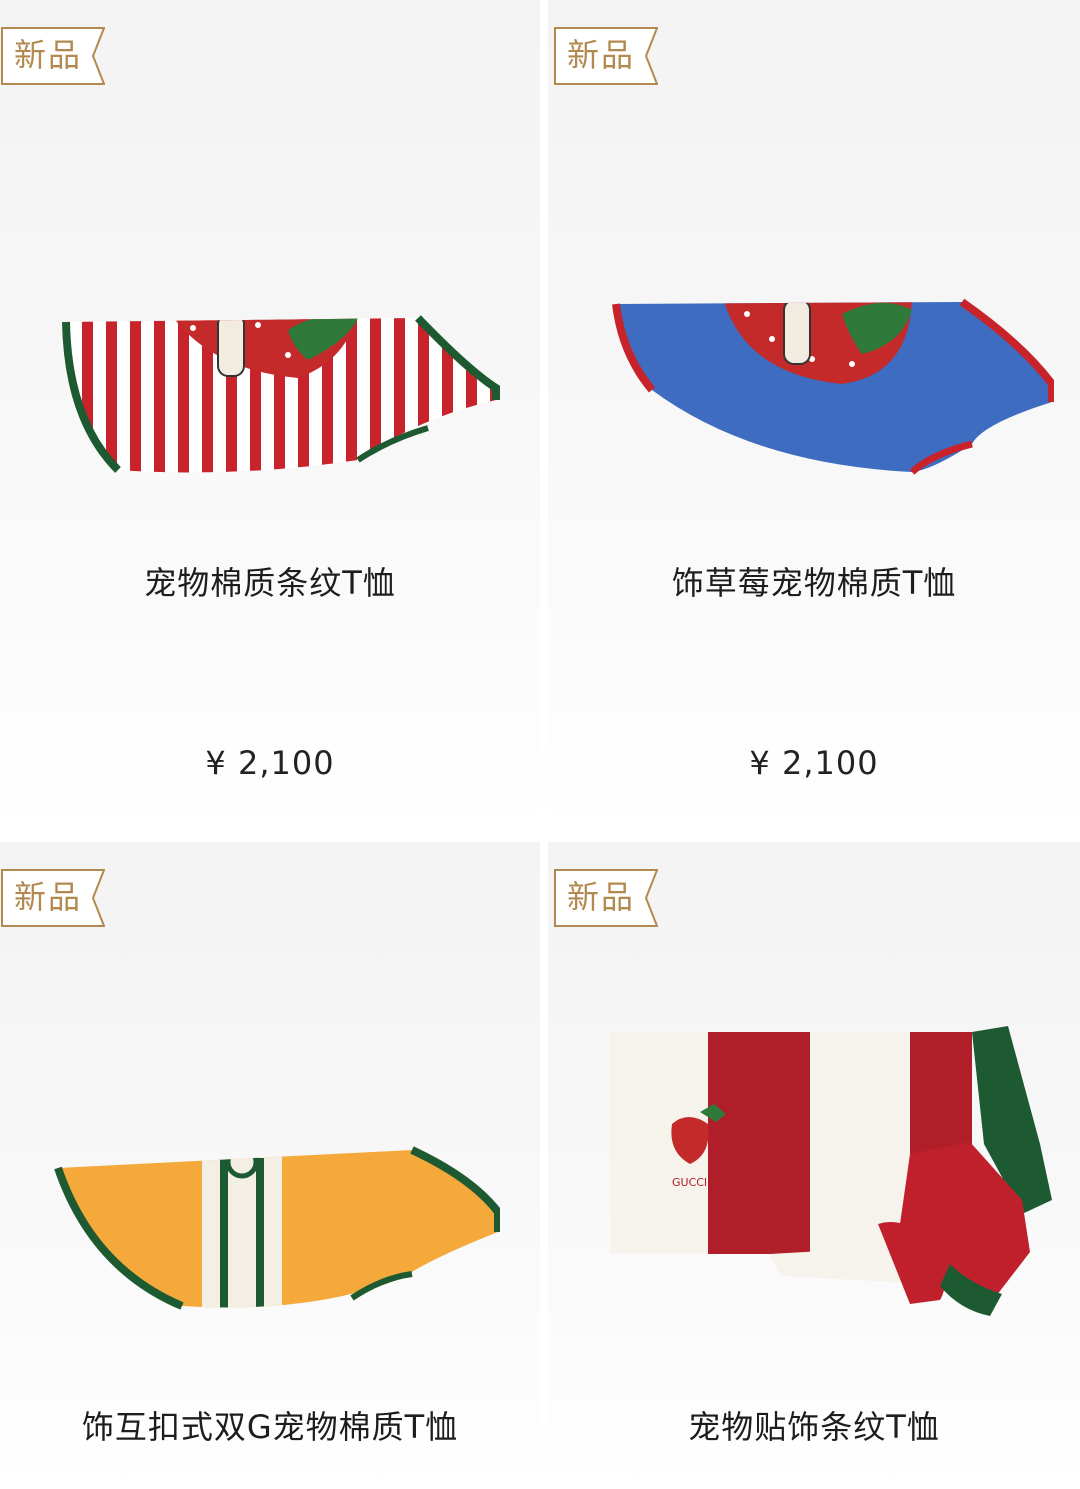 The height and width of the screenshot is (1489, 1080). Describe the element at coordinates (833, 386) in the screenshot. I see `blue-strawberry-pet-tshirt-icon` at that location.